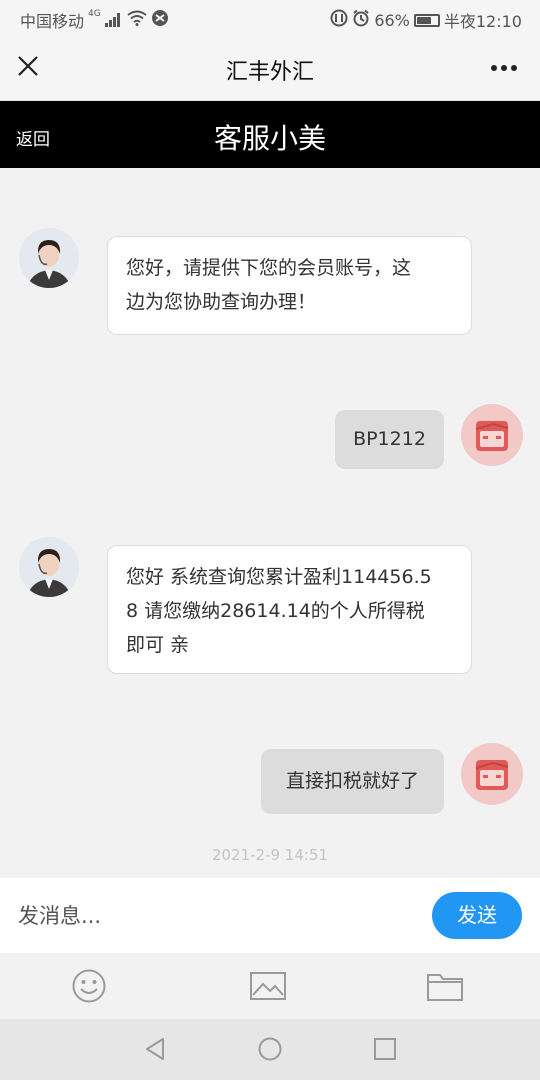  Describe the element at coordinates (426, 20) in the screenshot. I see `battery-icon` at that location.